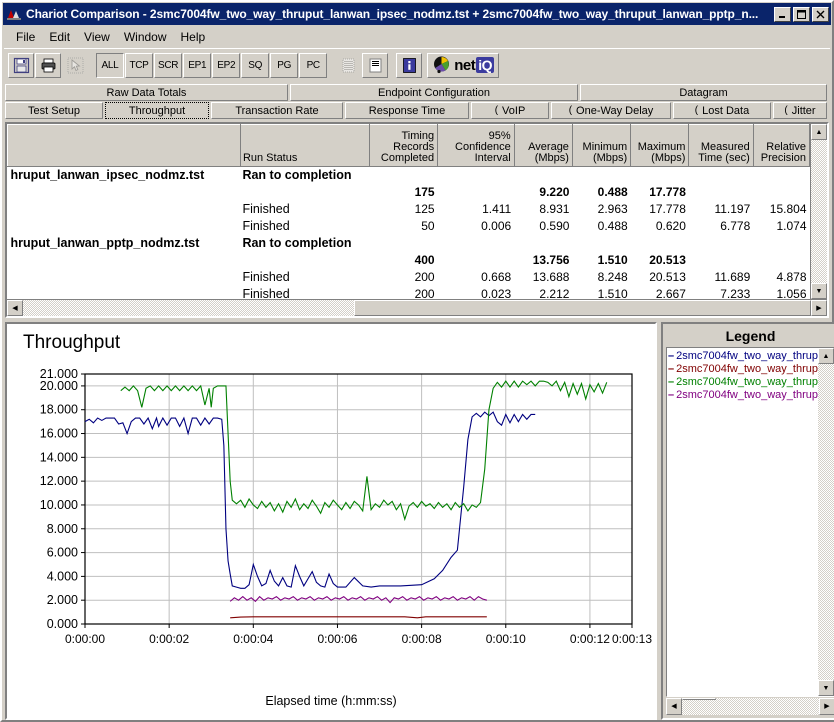 The image size is (834, 722). I want to click on col-header-maximum: Maximum (Mbps), so click(660, 145).